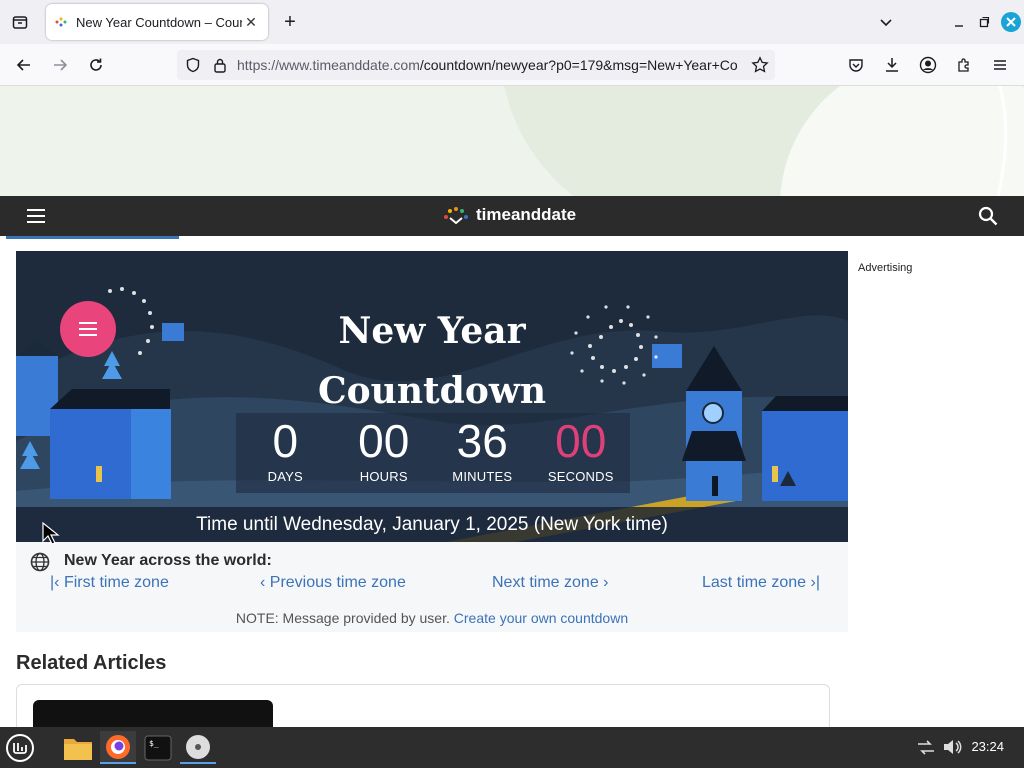  What do you see at coordinates (885, 268) in the screenshot?
I see `advertising-label: Advertising` at bounding box center [885, 268].